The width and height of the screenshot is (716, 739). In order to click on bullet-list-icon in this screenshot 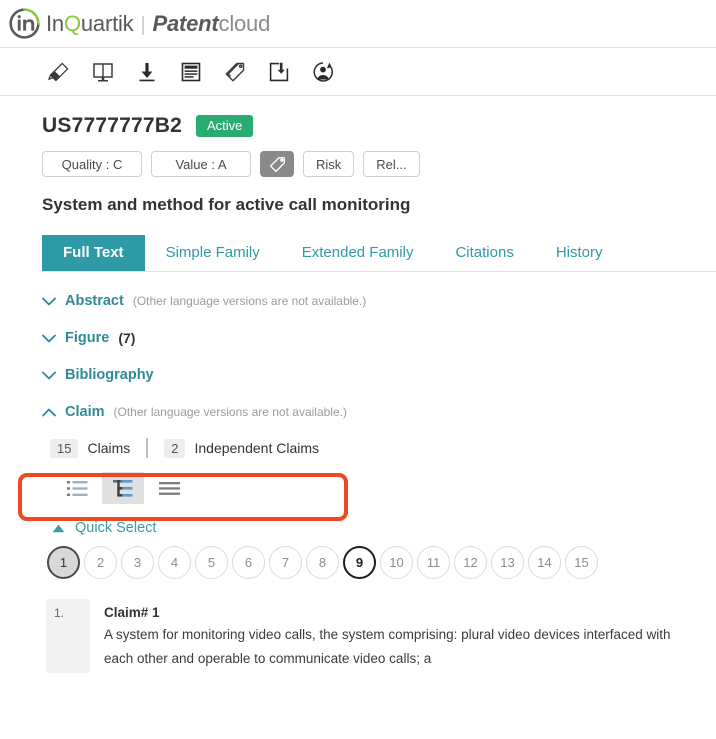, I will do `click(76, 488)`.